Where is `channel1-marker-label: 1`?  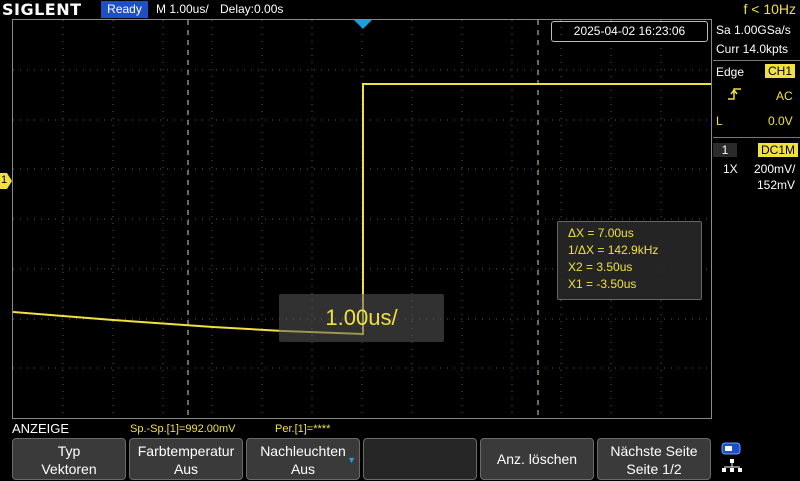
channel1-marker-label: 1 is located at coordinates (4, 180).